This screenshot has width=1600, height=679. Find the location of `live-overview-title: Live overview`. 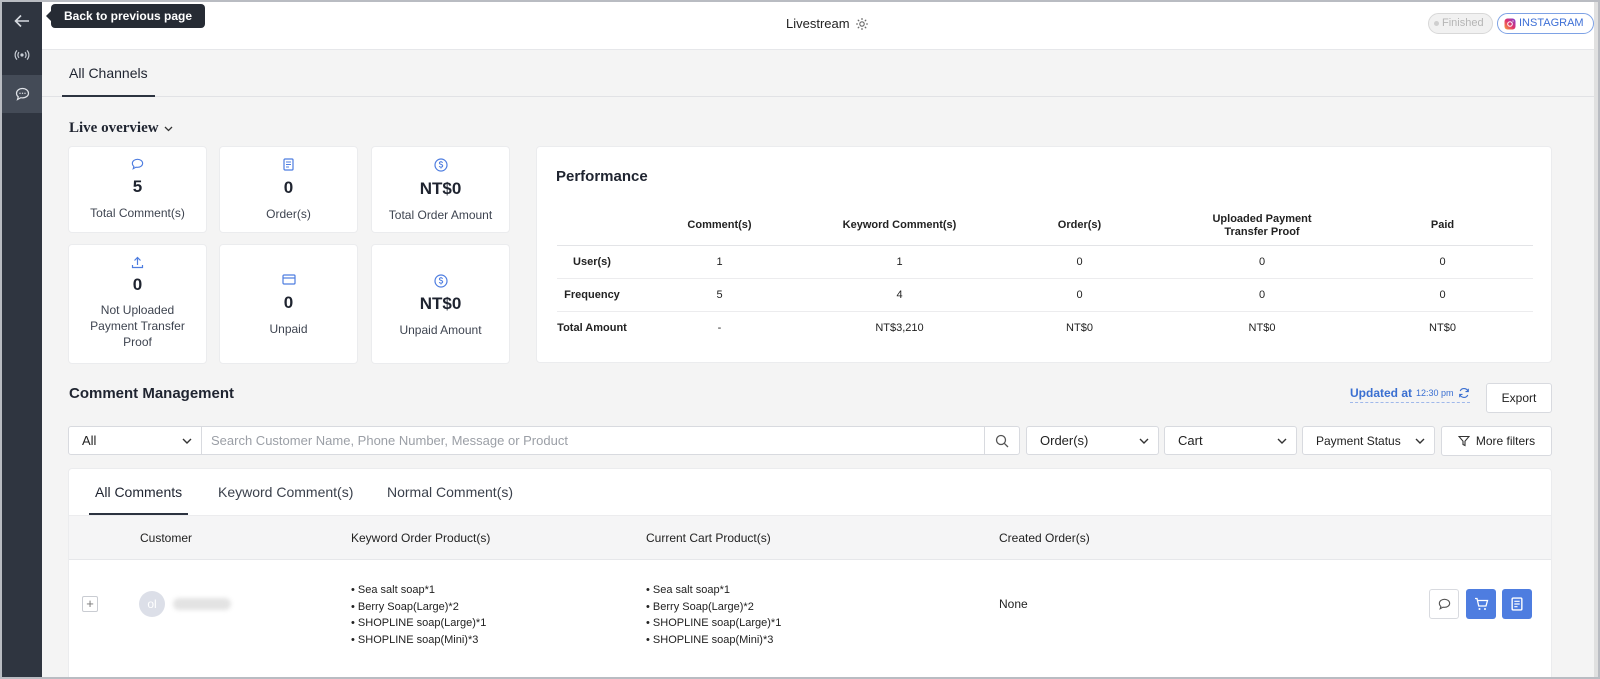

live-overview-title: Live overview is located at coordinates (114, 128).